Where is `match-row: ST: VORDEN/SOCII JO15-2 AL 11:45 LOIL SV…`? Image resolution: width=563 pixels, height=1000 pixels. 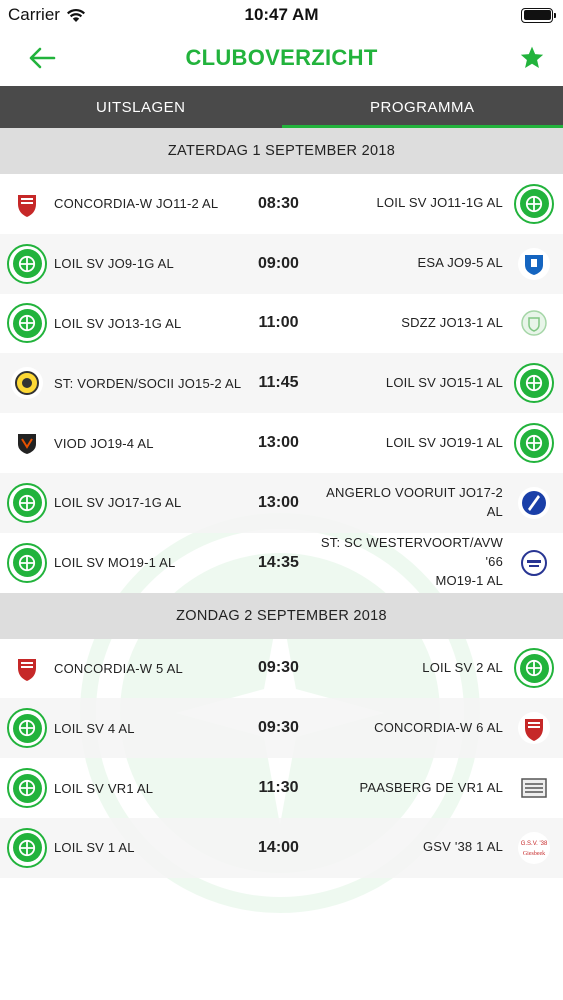 match-row: ST: VORDEN/SOCII JO15-2 AL 11:45 LOIL SV… is located at coordinates (281, 383).